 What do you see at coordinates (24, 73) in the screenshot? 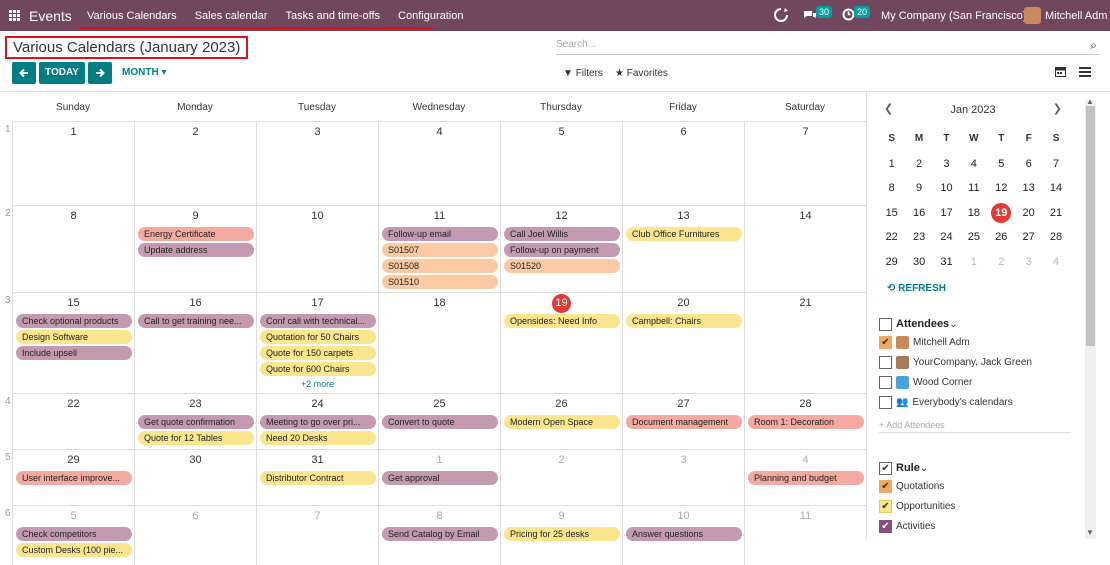
I see `previous-button` at bounding box center [24, 73].